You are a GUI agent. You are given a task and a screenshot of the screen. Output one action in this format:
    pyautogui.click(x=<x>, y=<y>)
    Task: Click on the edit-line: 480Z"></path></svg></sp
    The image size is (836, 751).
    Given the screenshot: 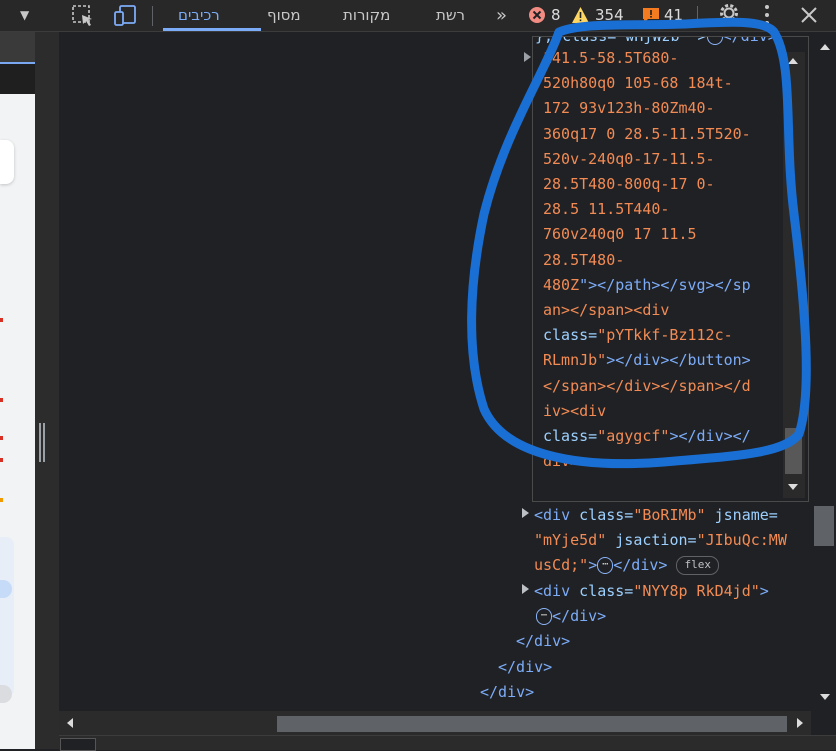 What is the action you would take?
    pyautogui.click(x=647, y=285)
    